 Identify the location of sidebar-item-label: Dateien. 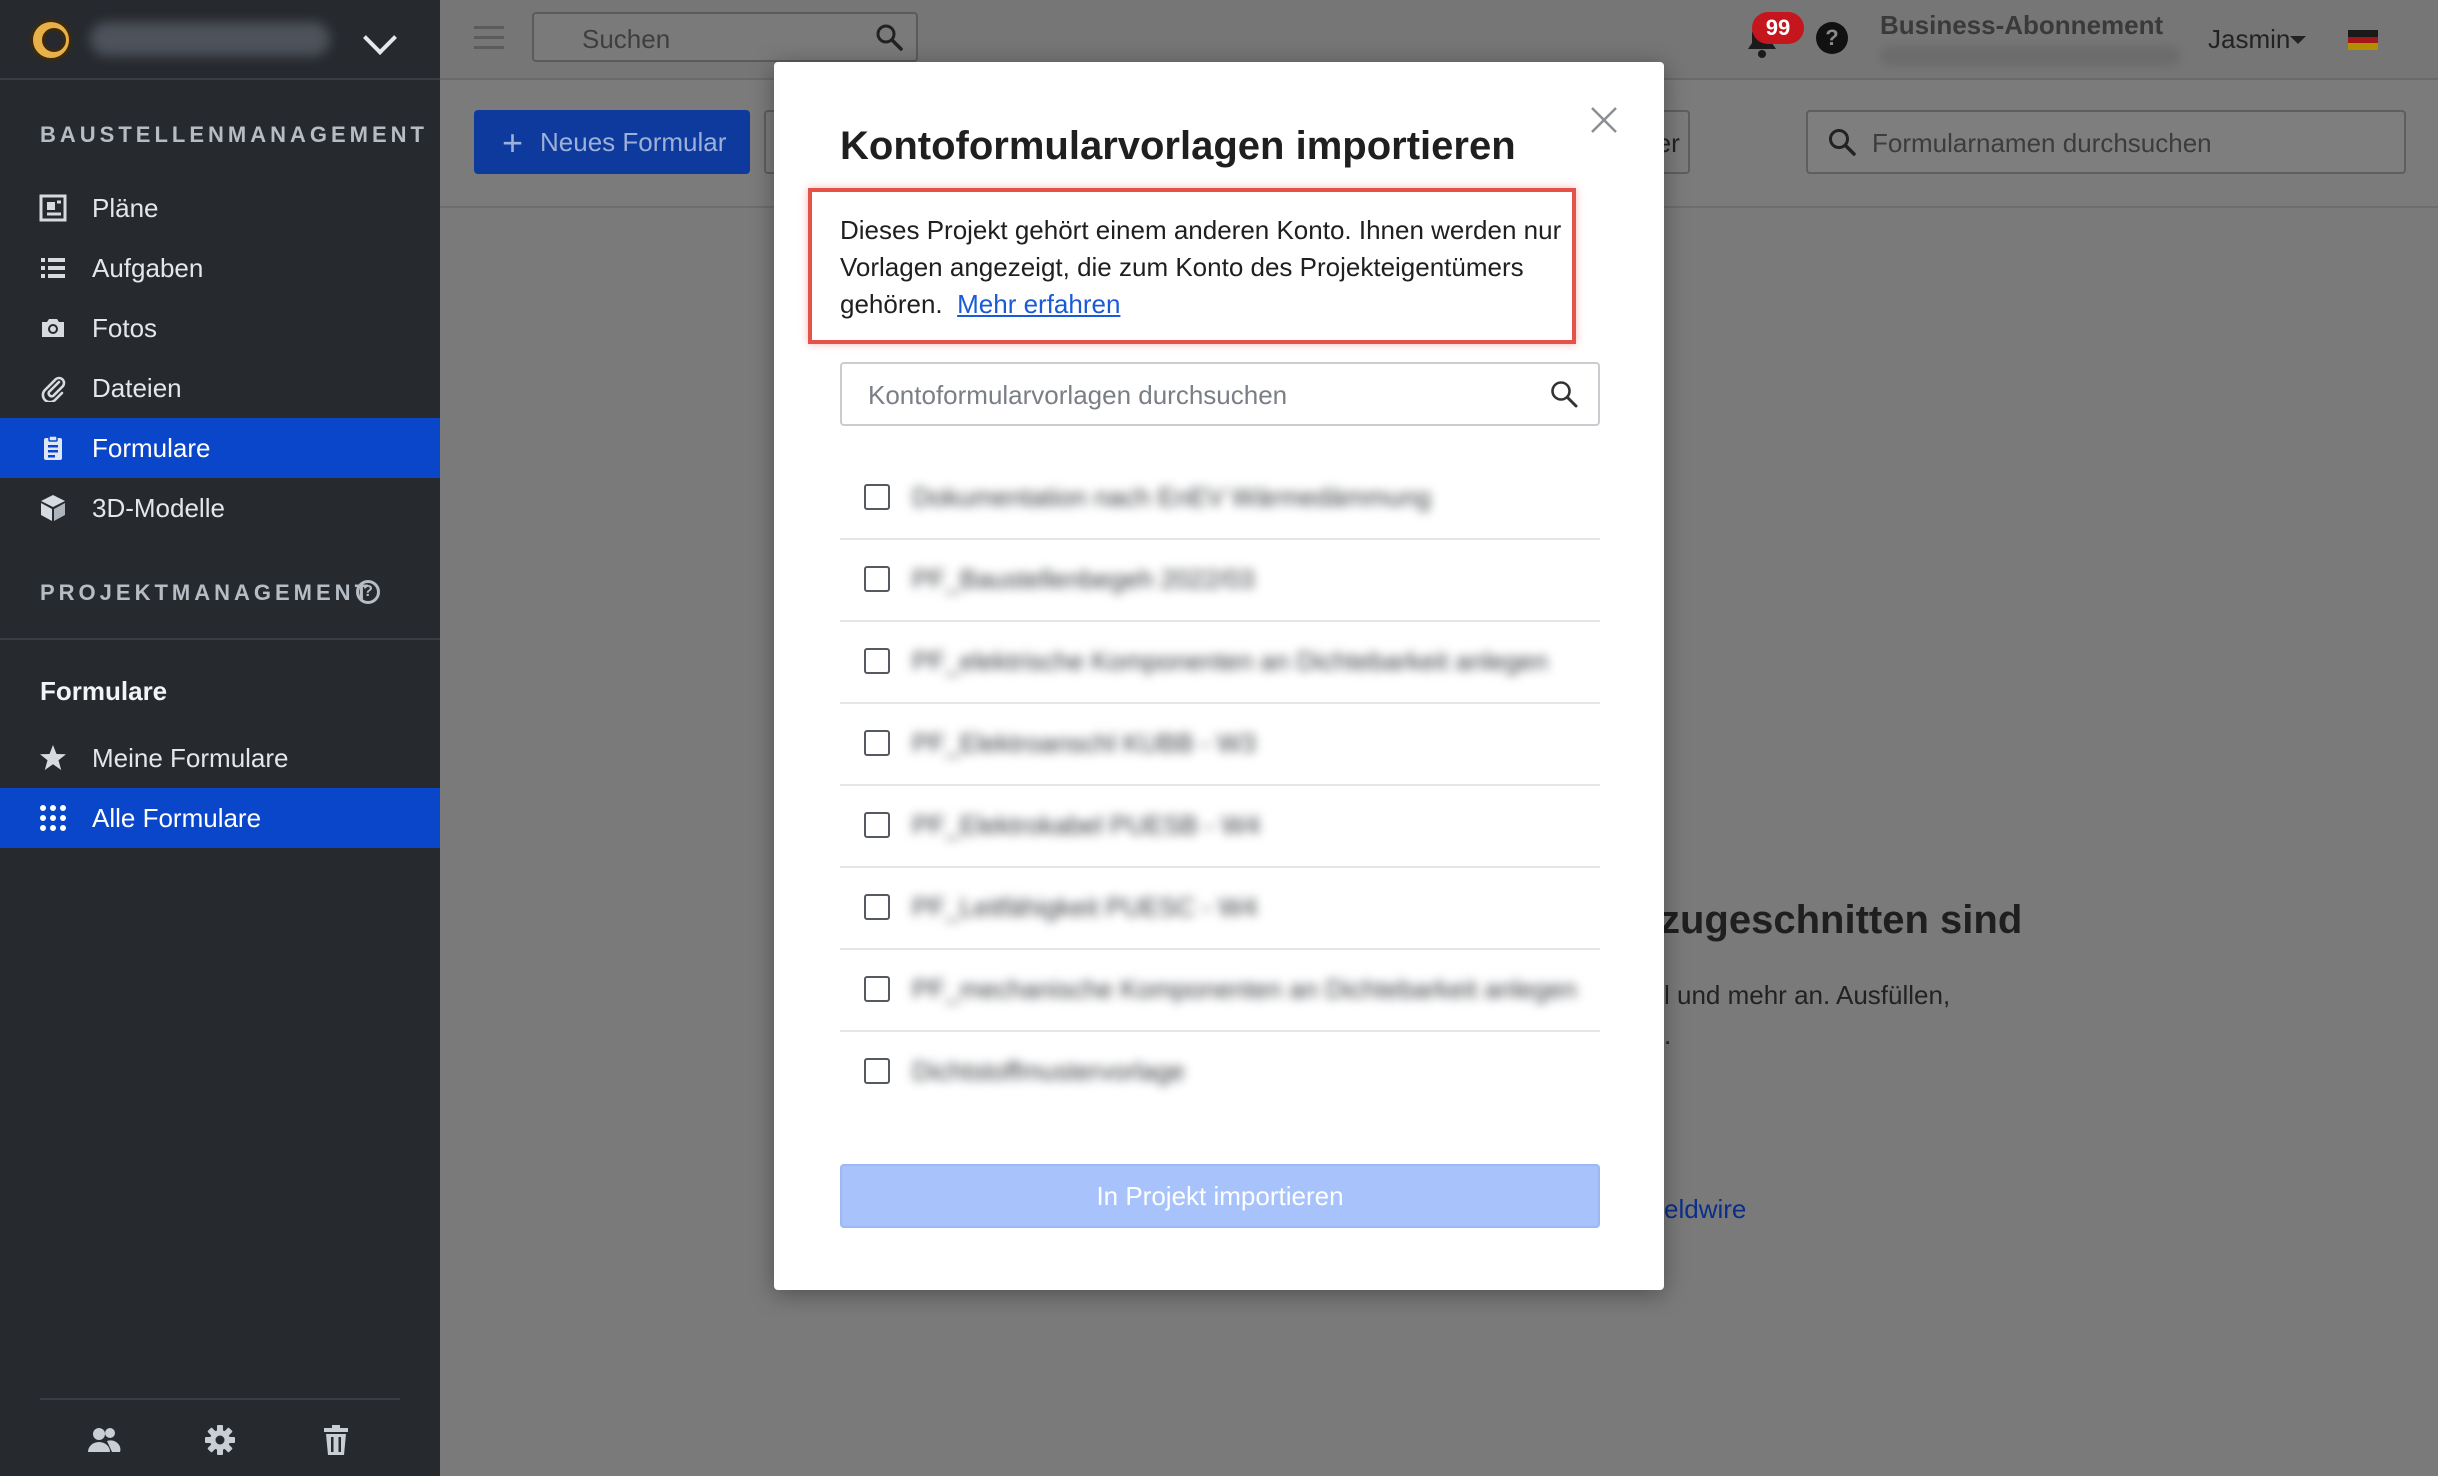
(137, 387).